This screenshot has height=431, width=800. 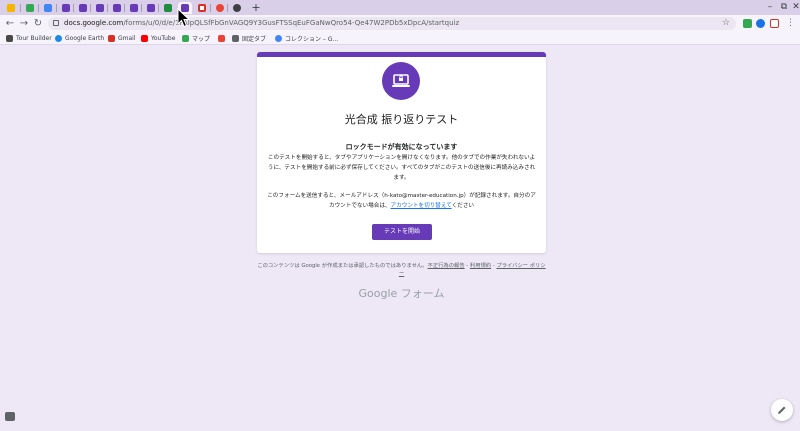 I want to click on lock-icon, so click(x=56, y=23).